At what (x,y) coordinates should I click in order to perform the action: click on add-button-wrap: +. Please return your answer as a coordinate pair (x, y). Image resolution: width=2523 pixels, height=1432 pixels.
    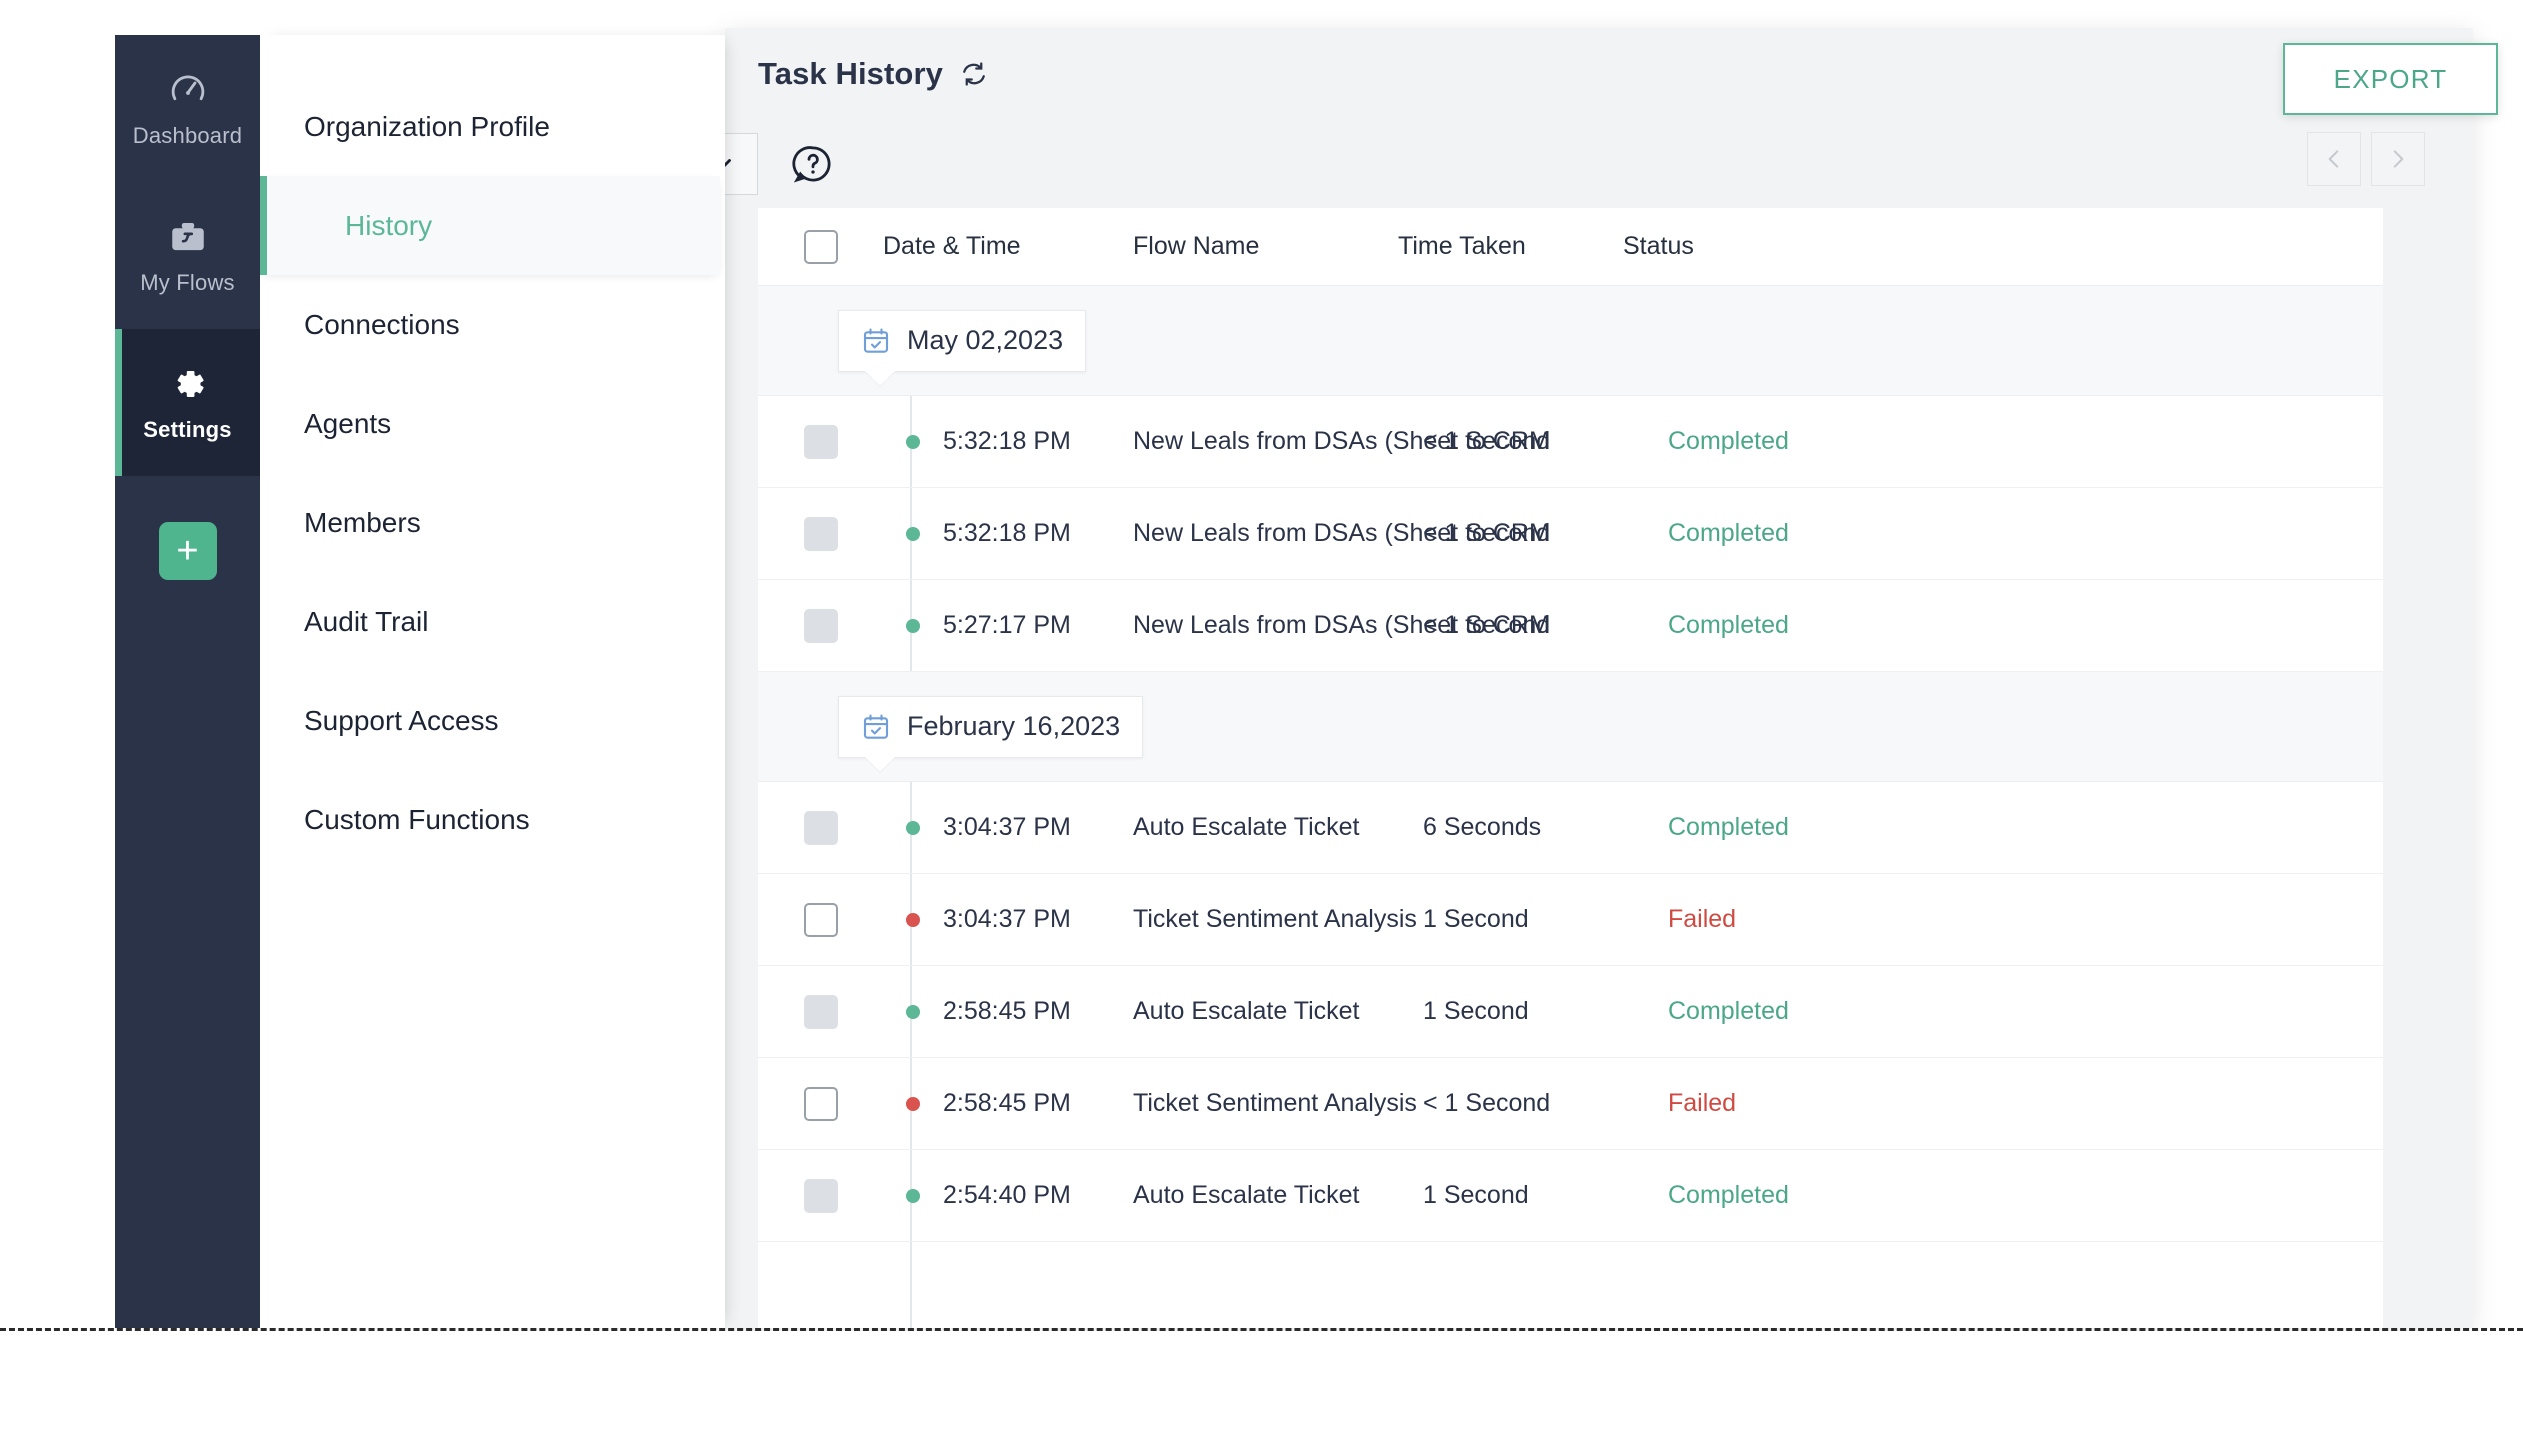
    Looking at the image, I should click on (187, 551).